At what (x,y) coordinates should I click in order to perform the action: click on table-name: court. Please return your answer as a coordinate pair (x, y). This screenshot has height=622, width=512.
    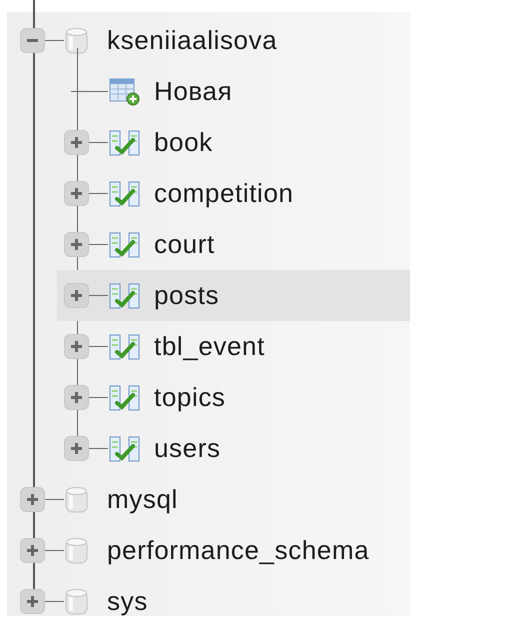
    Looking at the image, I should click on (184, 244).